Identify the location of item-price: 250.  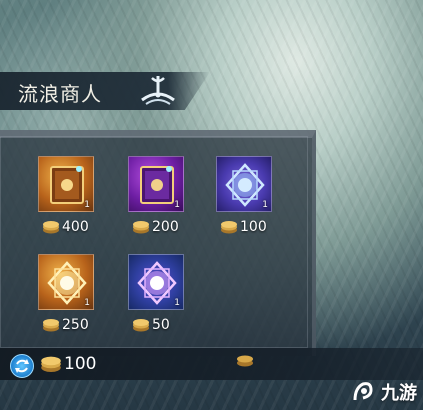
(65, 325).